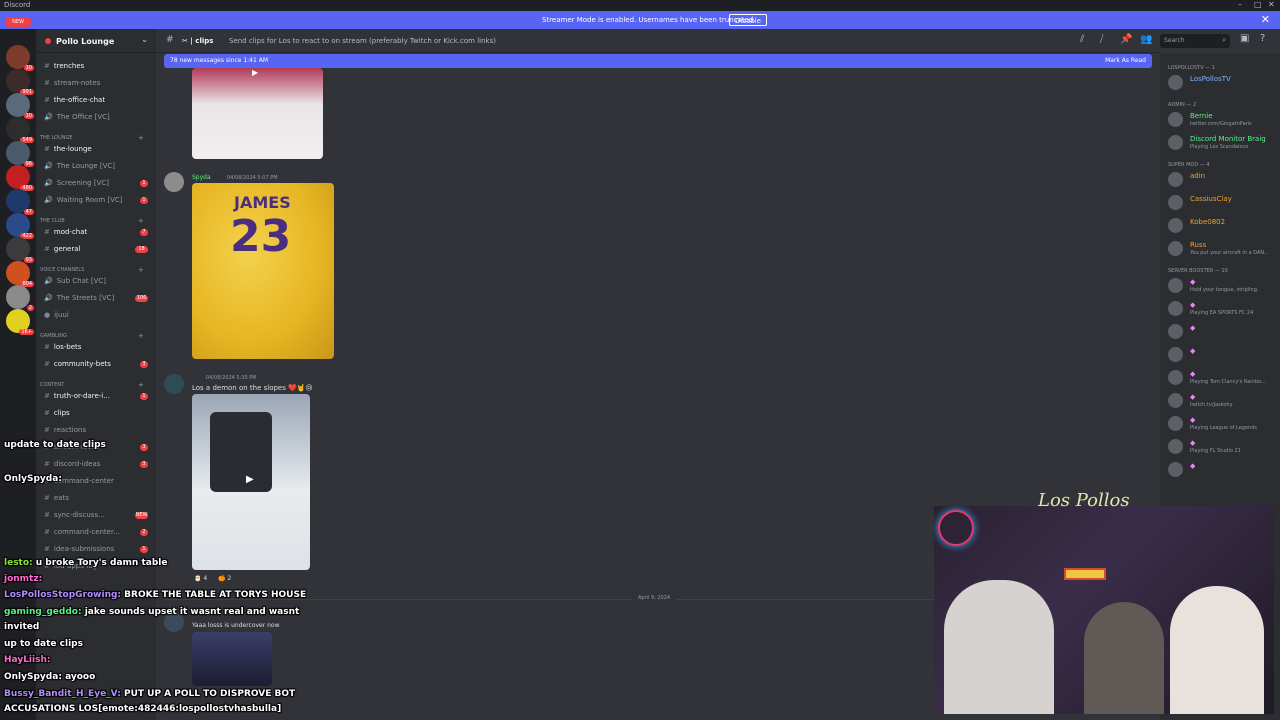 This screenshot has height=720, width=1280. I want to click on chat-message: BROKE THE TABLE AT TORYS HOUSE, so click(215, 595).